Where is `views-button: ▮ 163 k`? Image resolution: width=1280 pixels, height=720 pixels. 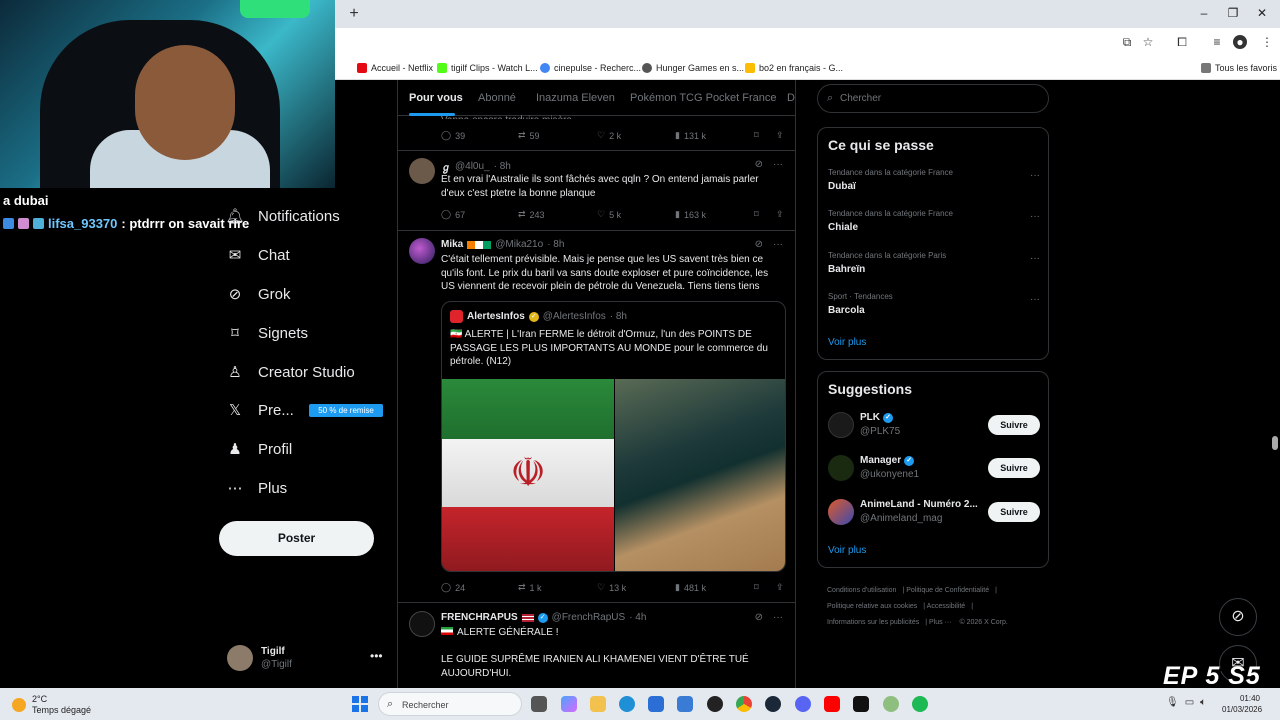
views-button: ▮ 163 k is located at coordinates (690, 214).